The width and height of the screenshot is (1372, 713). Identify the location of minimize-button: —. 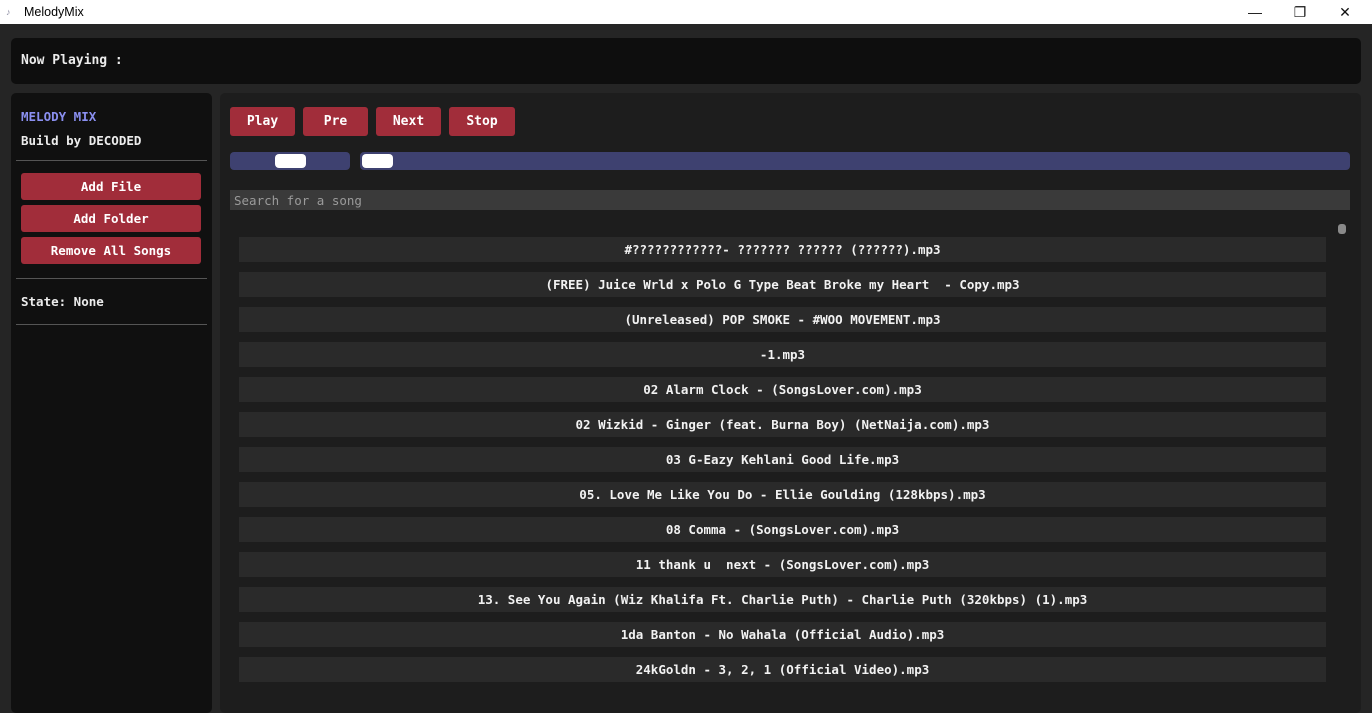
(1255, 12).